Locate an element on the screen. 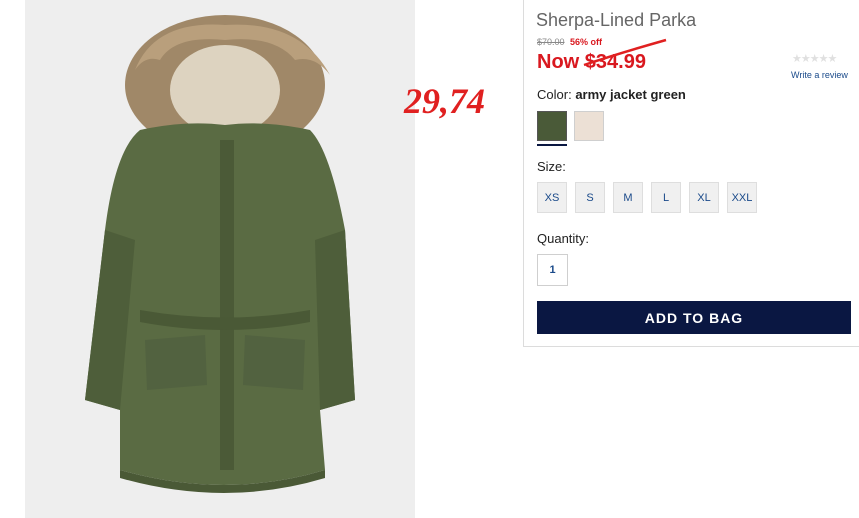 Image resolution: width=859 pixels, height=518 pixels. quantity-input: 1 is located at coordinates (552, 270).